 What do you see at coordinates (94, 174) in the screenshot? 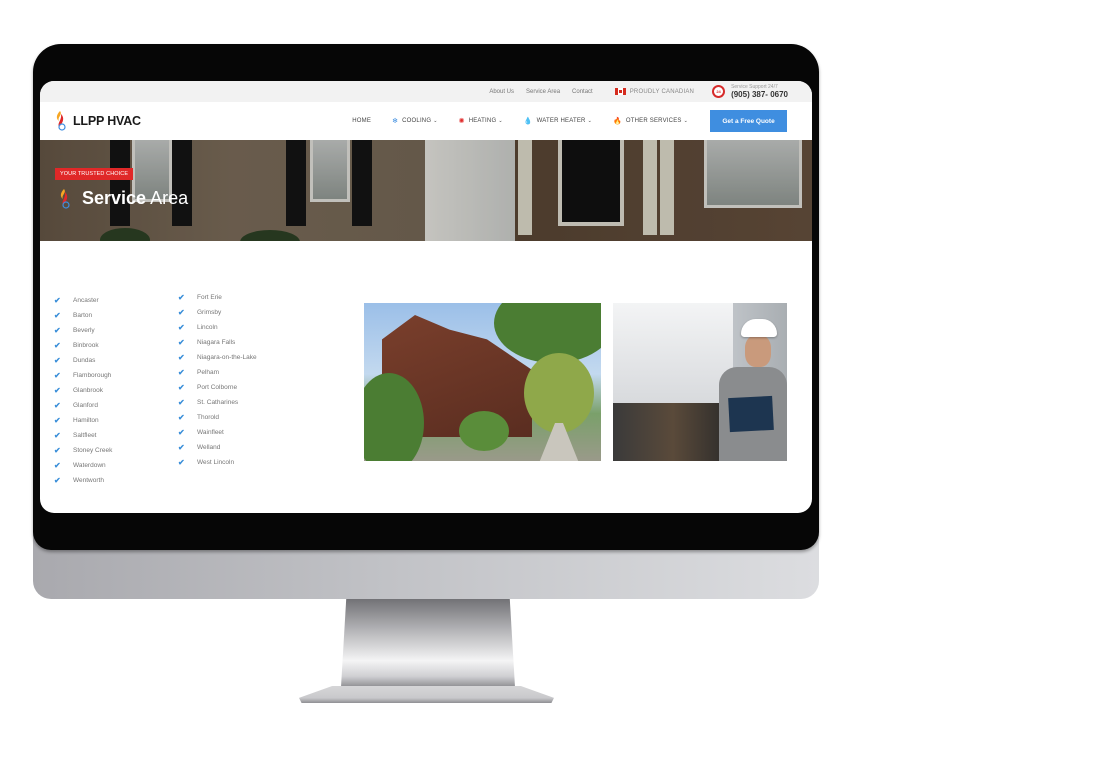
I see `trusted-choice-badge: YOUR TRUSTED CHOICE` at bounding box center [94, 174].